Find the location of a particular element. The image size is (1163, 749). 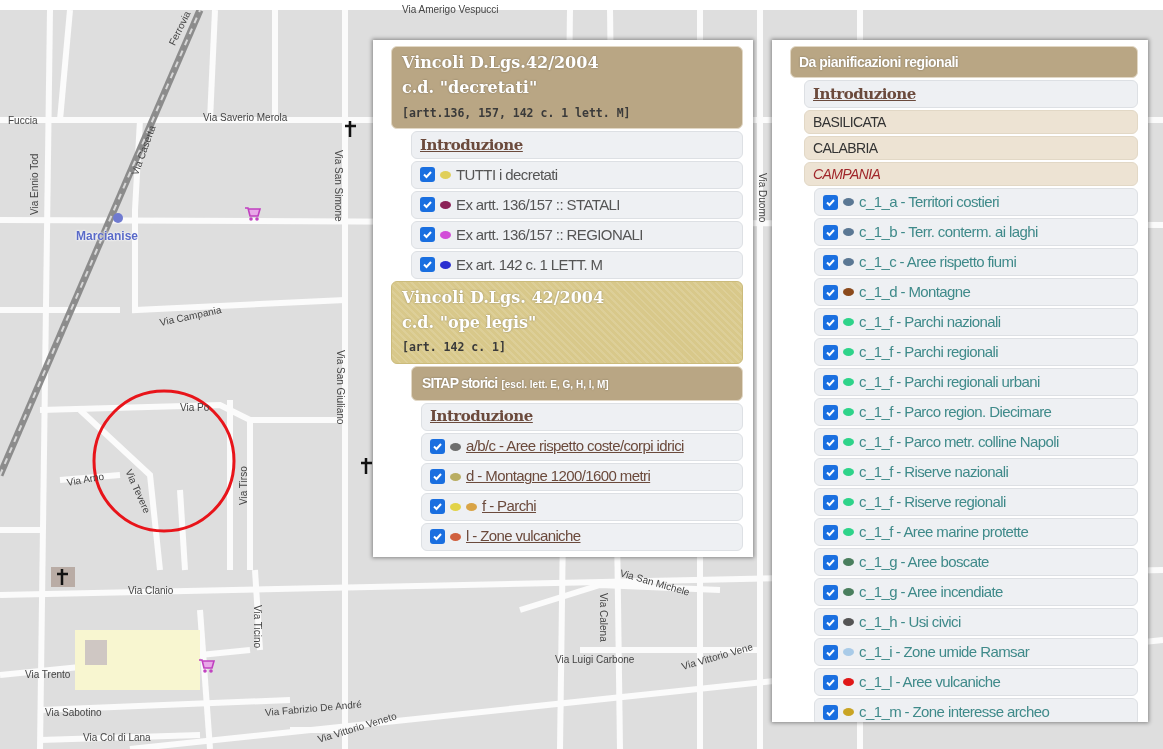

street-label: Via Po is located at coordinates (195, 408).